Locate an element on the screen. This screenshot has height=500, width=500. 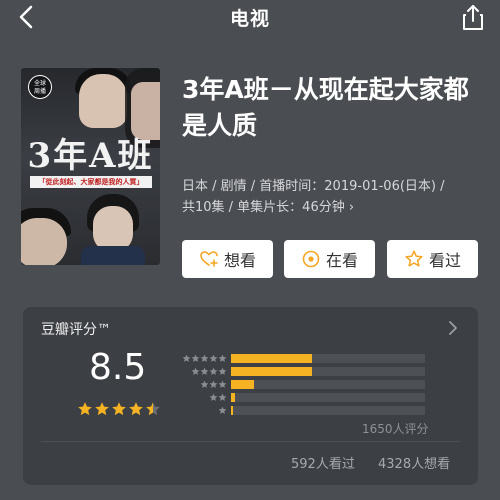
page-title: 电视 is located at coordinates (249, 19).